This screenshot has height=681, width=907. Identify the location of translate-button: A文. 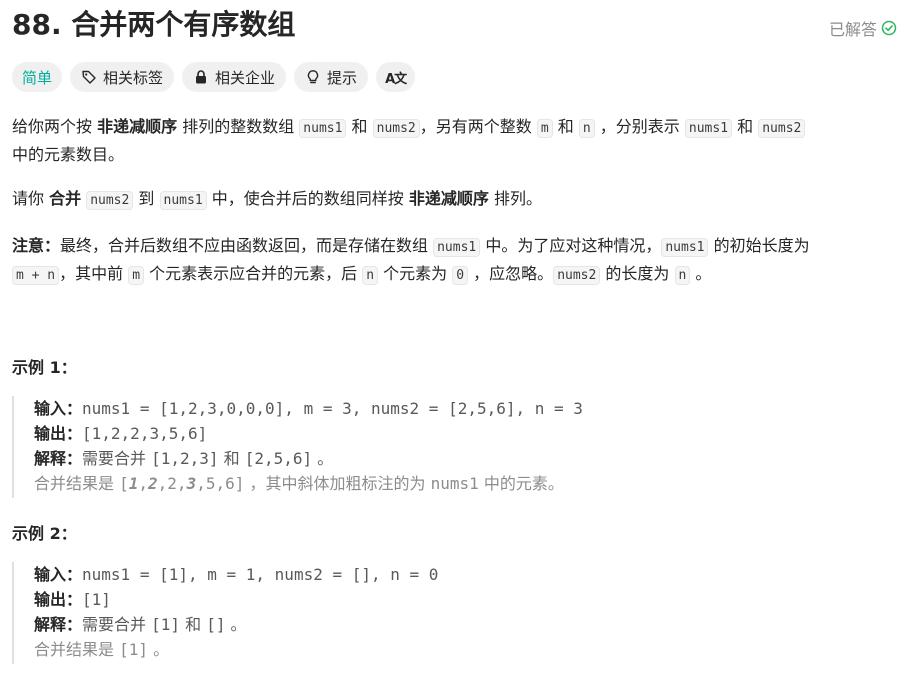
(396, 77).